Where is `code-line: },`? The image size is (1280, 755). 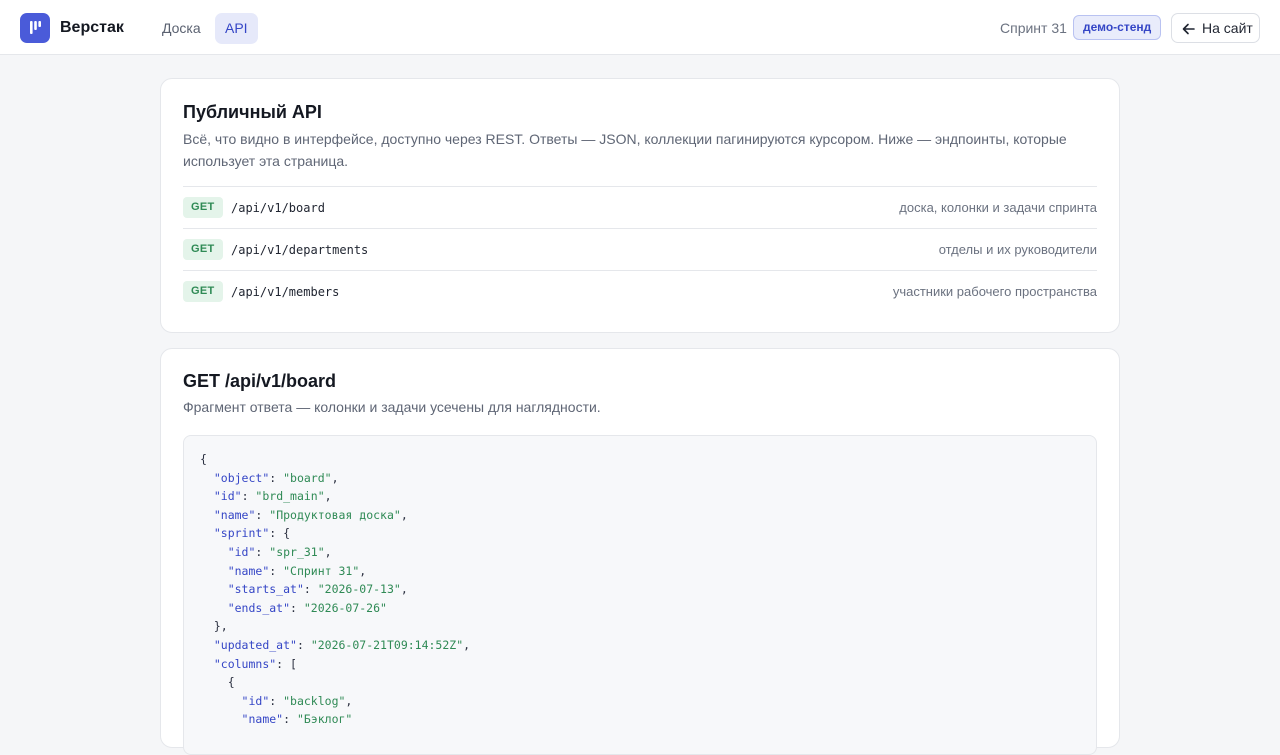 code-line: }, is located at coordinates (214, 626).